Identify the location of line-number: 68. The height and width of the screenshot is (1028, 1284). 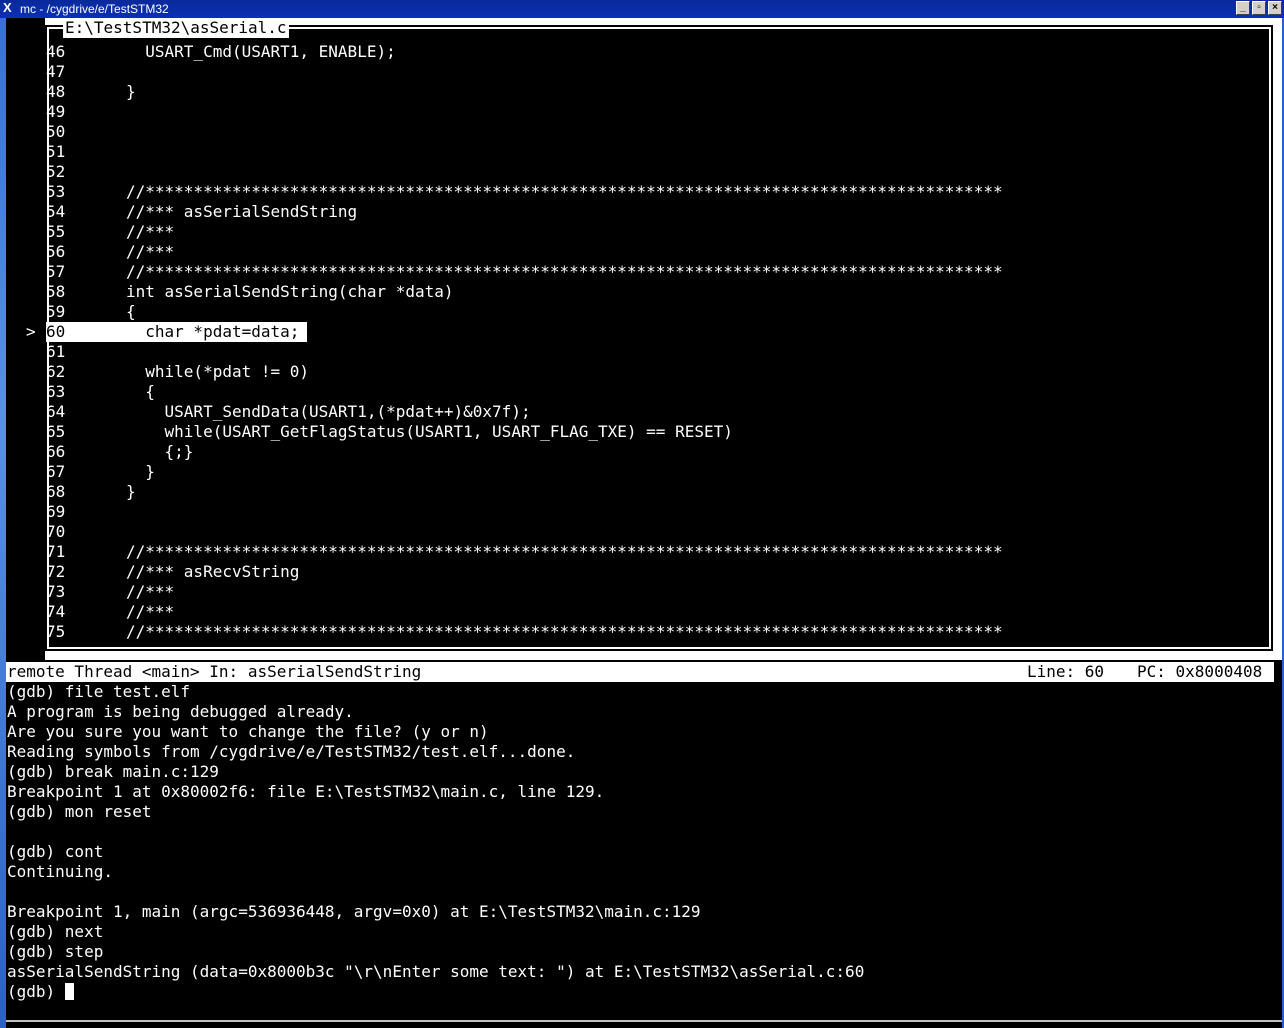
(56, 491).